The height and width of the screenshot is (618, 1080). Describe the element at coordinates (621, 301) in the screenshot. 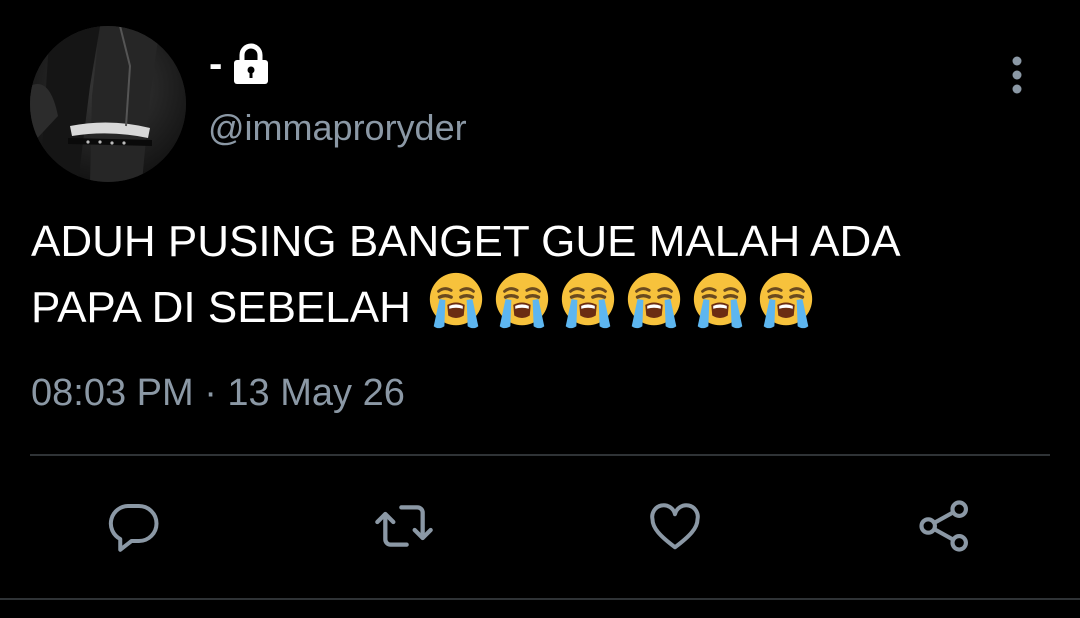

I see `emoji-row` at that location.